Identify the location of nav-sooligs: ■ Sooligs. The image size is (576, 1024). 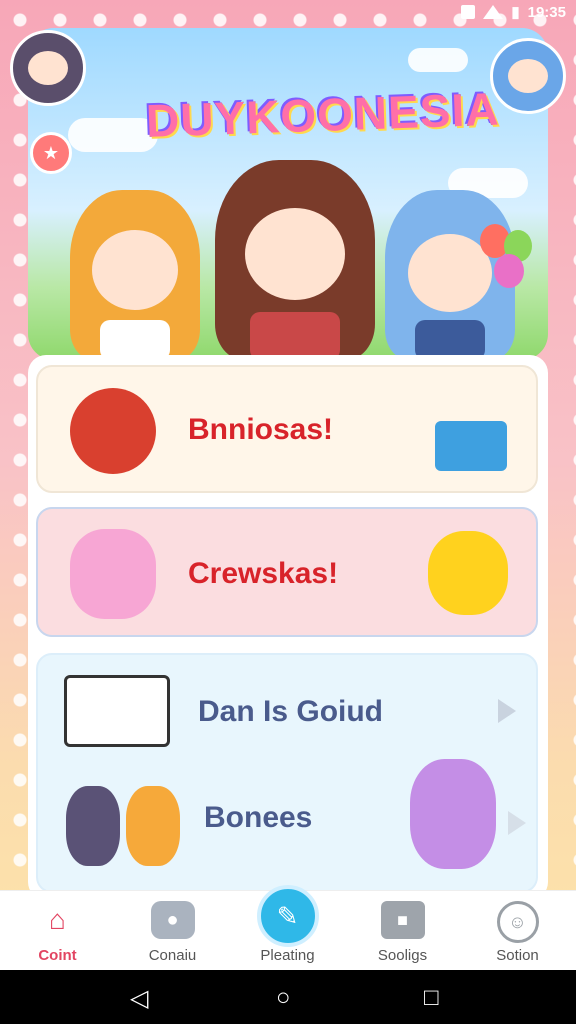
(402, 931).